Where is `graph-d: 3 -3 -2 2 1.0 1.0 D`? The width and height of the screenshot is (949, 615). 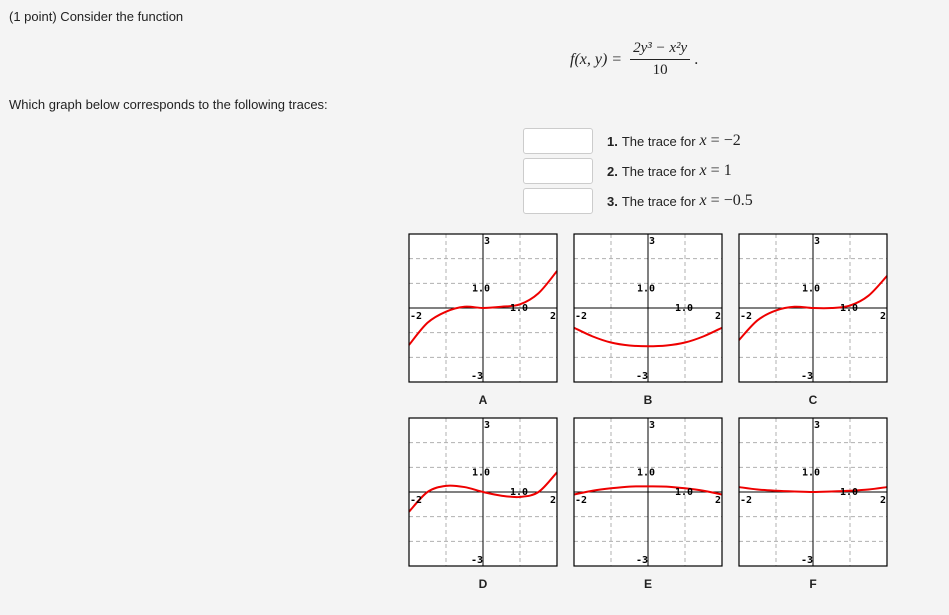
graph-d: 3 -3 -2 2 1.0 1.0 D is located at coordinates (483, 504).